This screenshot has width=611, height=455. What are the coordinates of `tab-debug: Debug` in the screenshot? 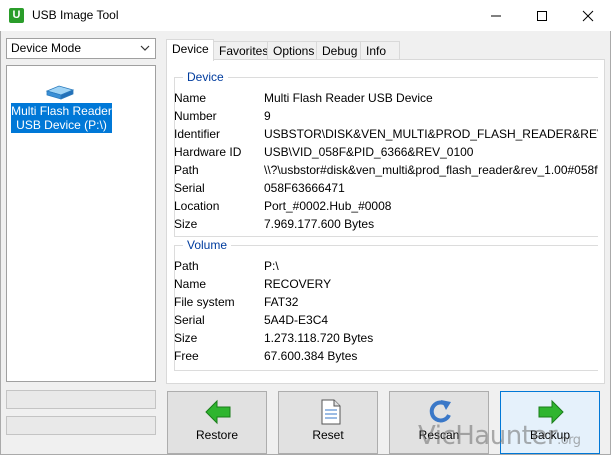 It's located at (338, 50).